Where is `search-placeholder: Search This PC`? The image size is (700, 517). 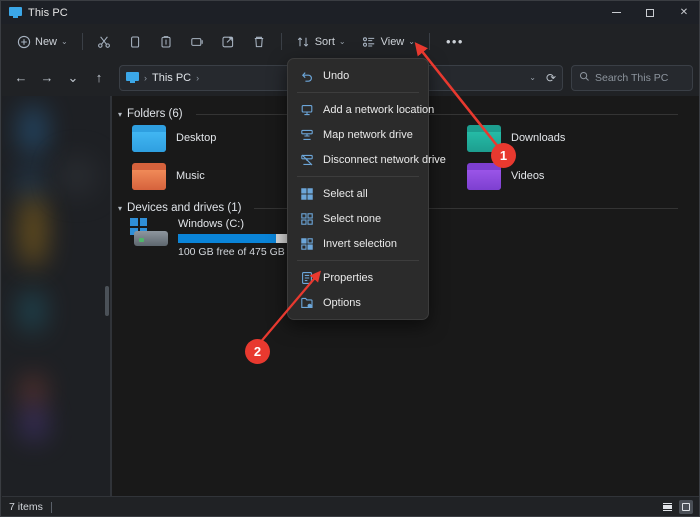
search-placeholder: Search This PC is located at coordinates (632, 77).